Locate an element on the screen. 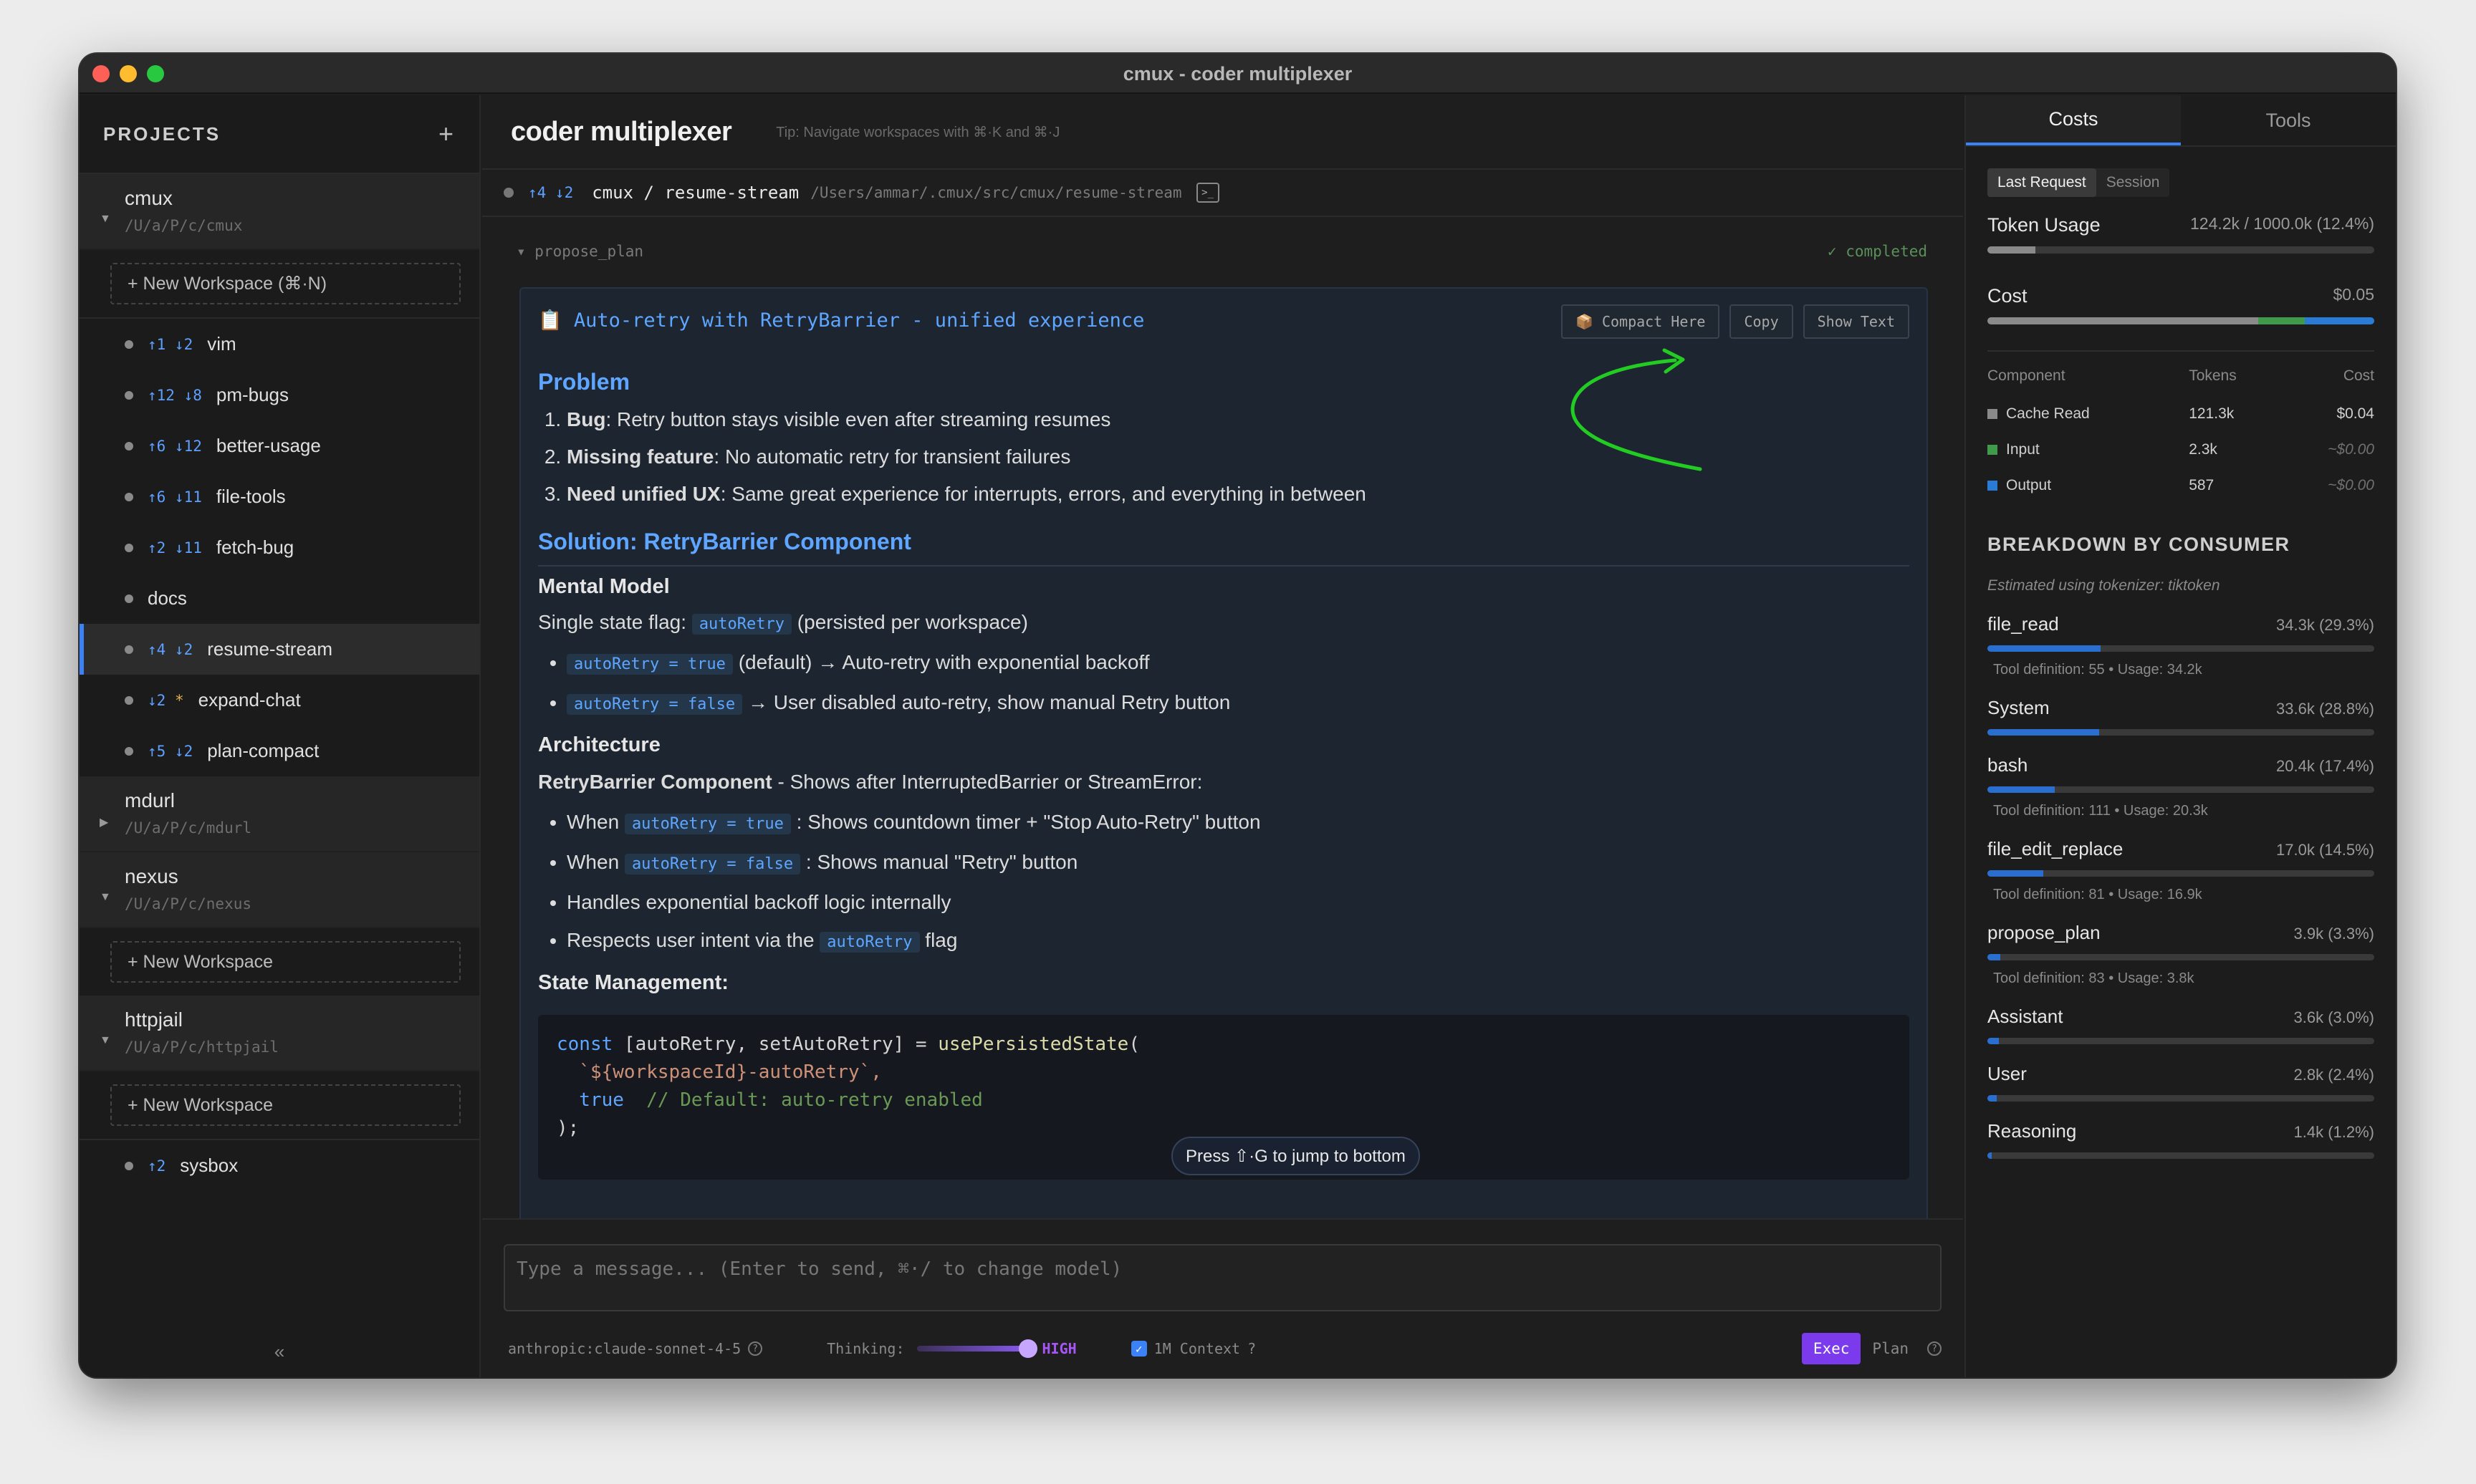 The image size is (2476, 1484). workspace-name: better-usage is located at coordinates (269, 445).